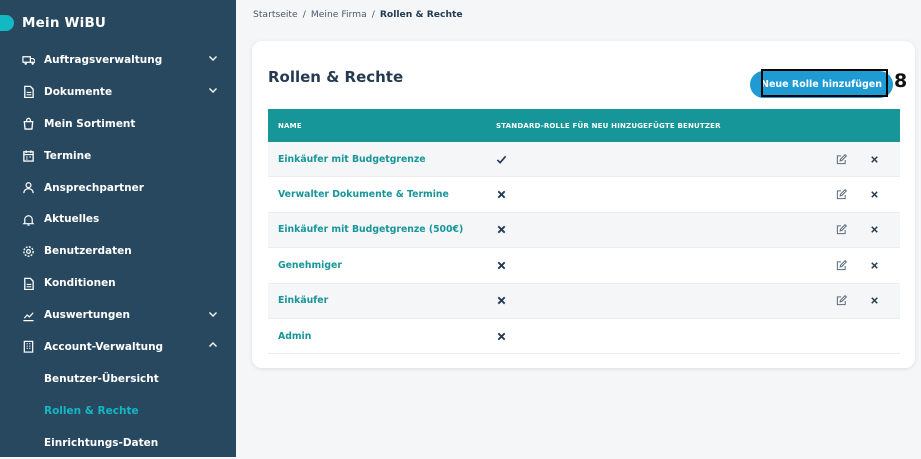 The image size is (921, 459). What do you see at coordinates (78, 91) in the screenshot?
I see `sidebar-item-label: Dokumente` at bounding box center [78, 91].